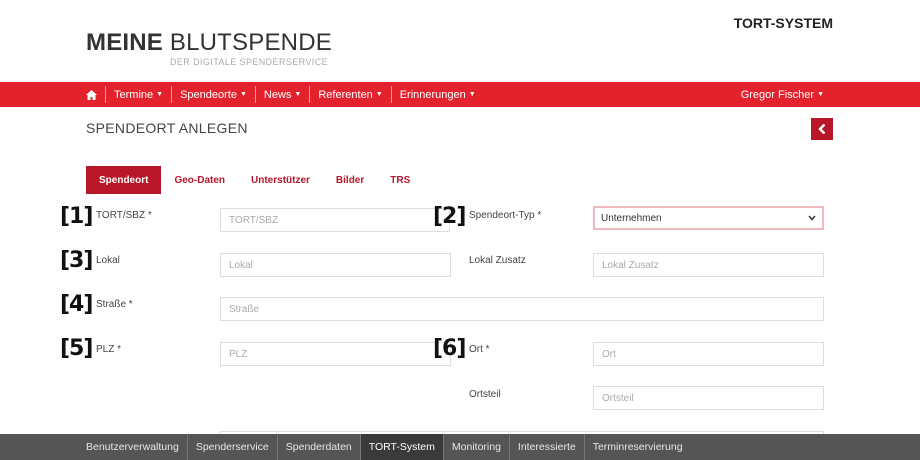 The image size is (920, 460). I want to click on chevron-left-icon, so click(822, 129).